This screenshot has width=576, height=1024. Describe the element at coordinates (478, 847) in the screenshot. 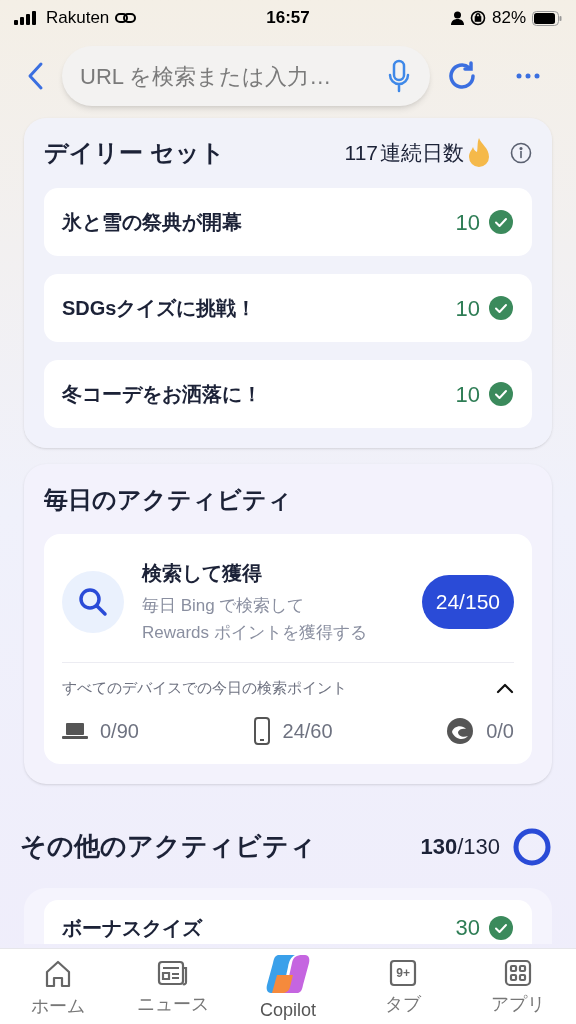

I see `total-points: /130` at that location.